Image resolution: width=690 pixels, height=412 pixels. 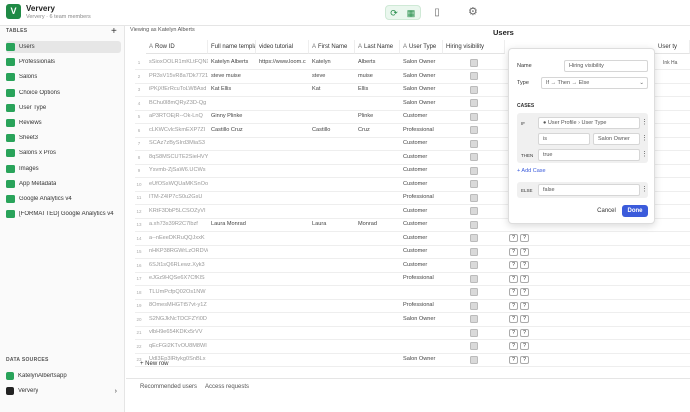 What do you see at coordinates (232, 47) in the screenshot?
I see `header-full-name: Full name templat` at bounding box center [232, 47].